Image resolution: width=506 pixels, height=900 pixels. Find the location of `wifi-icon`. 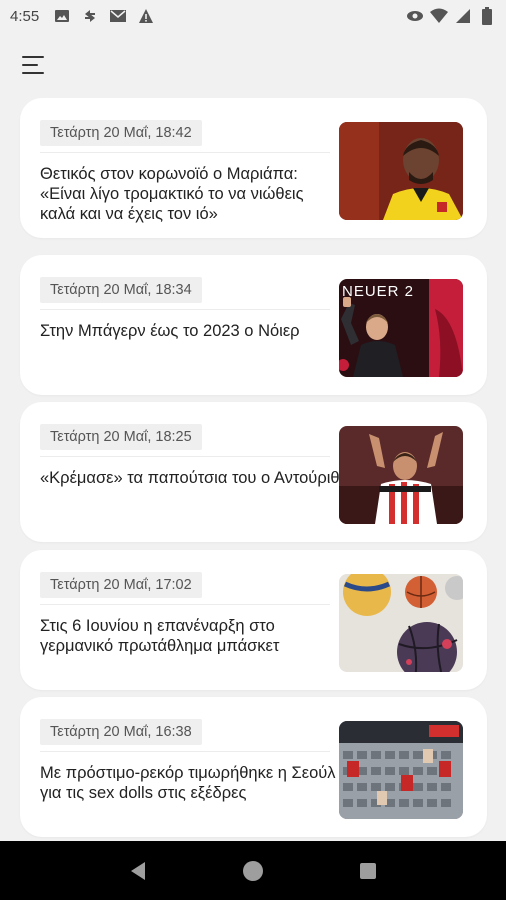

wifi-icon is located at coordinates (439, 16).